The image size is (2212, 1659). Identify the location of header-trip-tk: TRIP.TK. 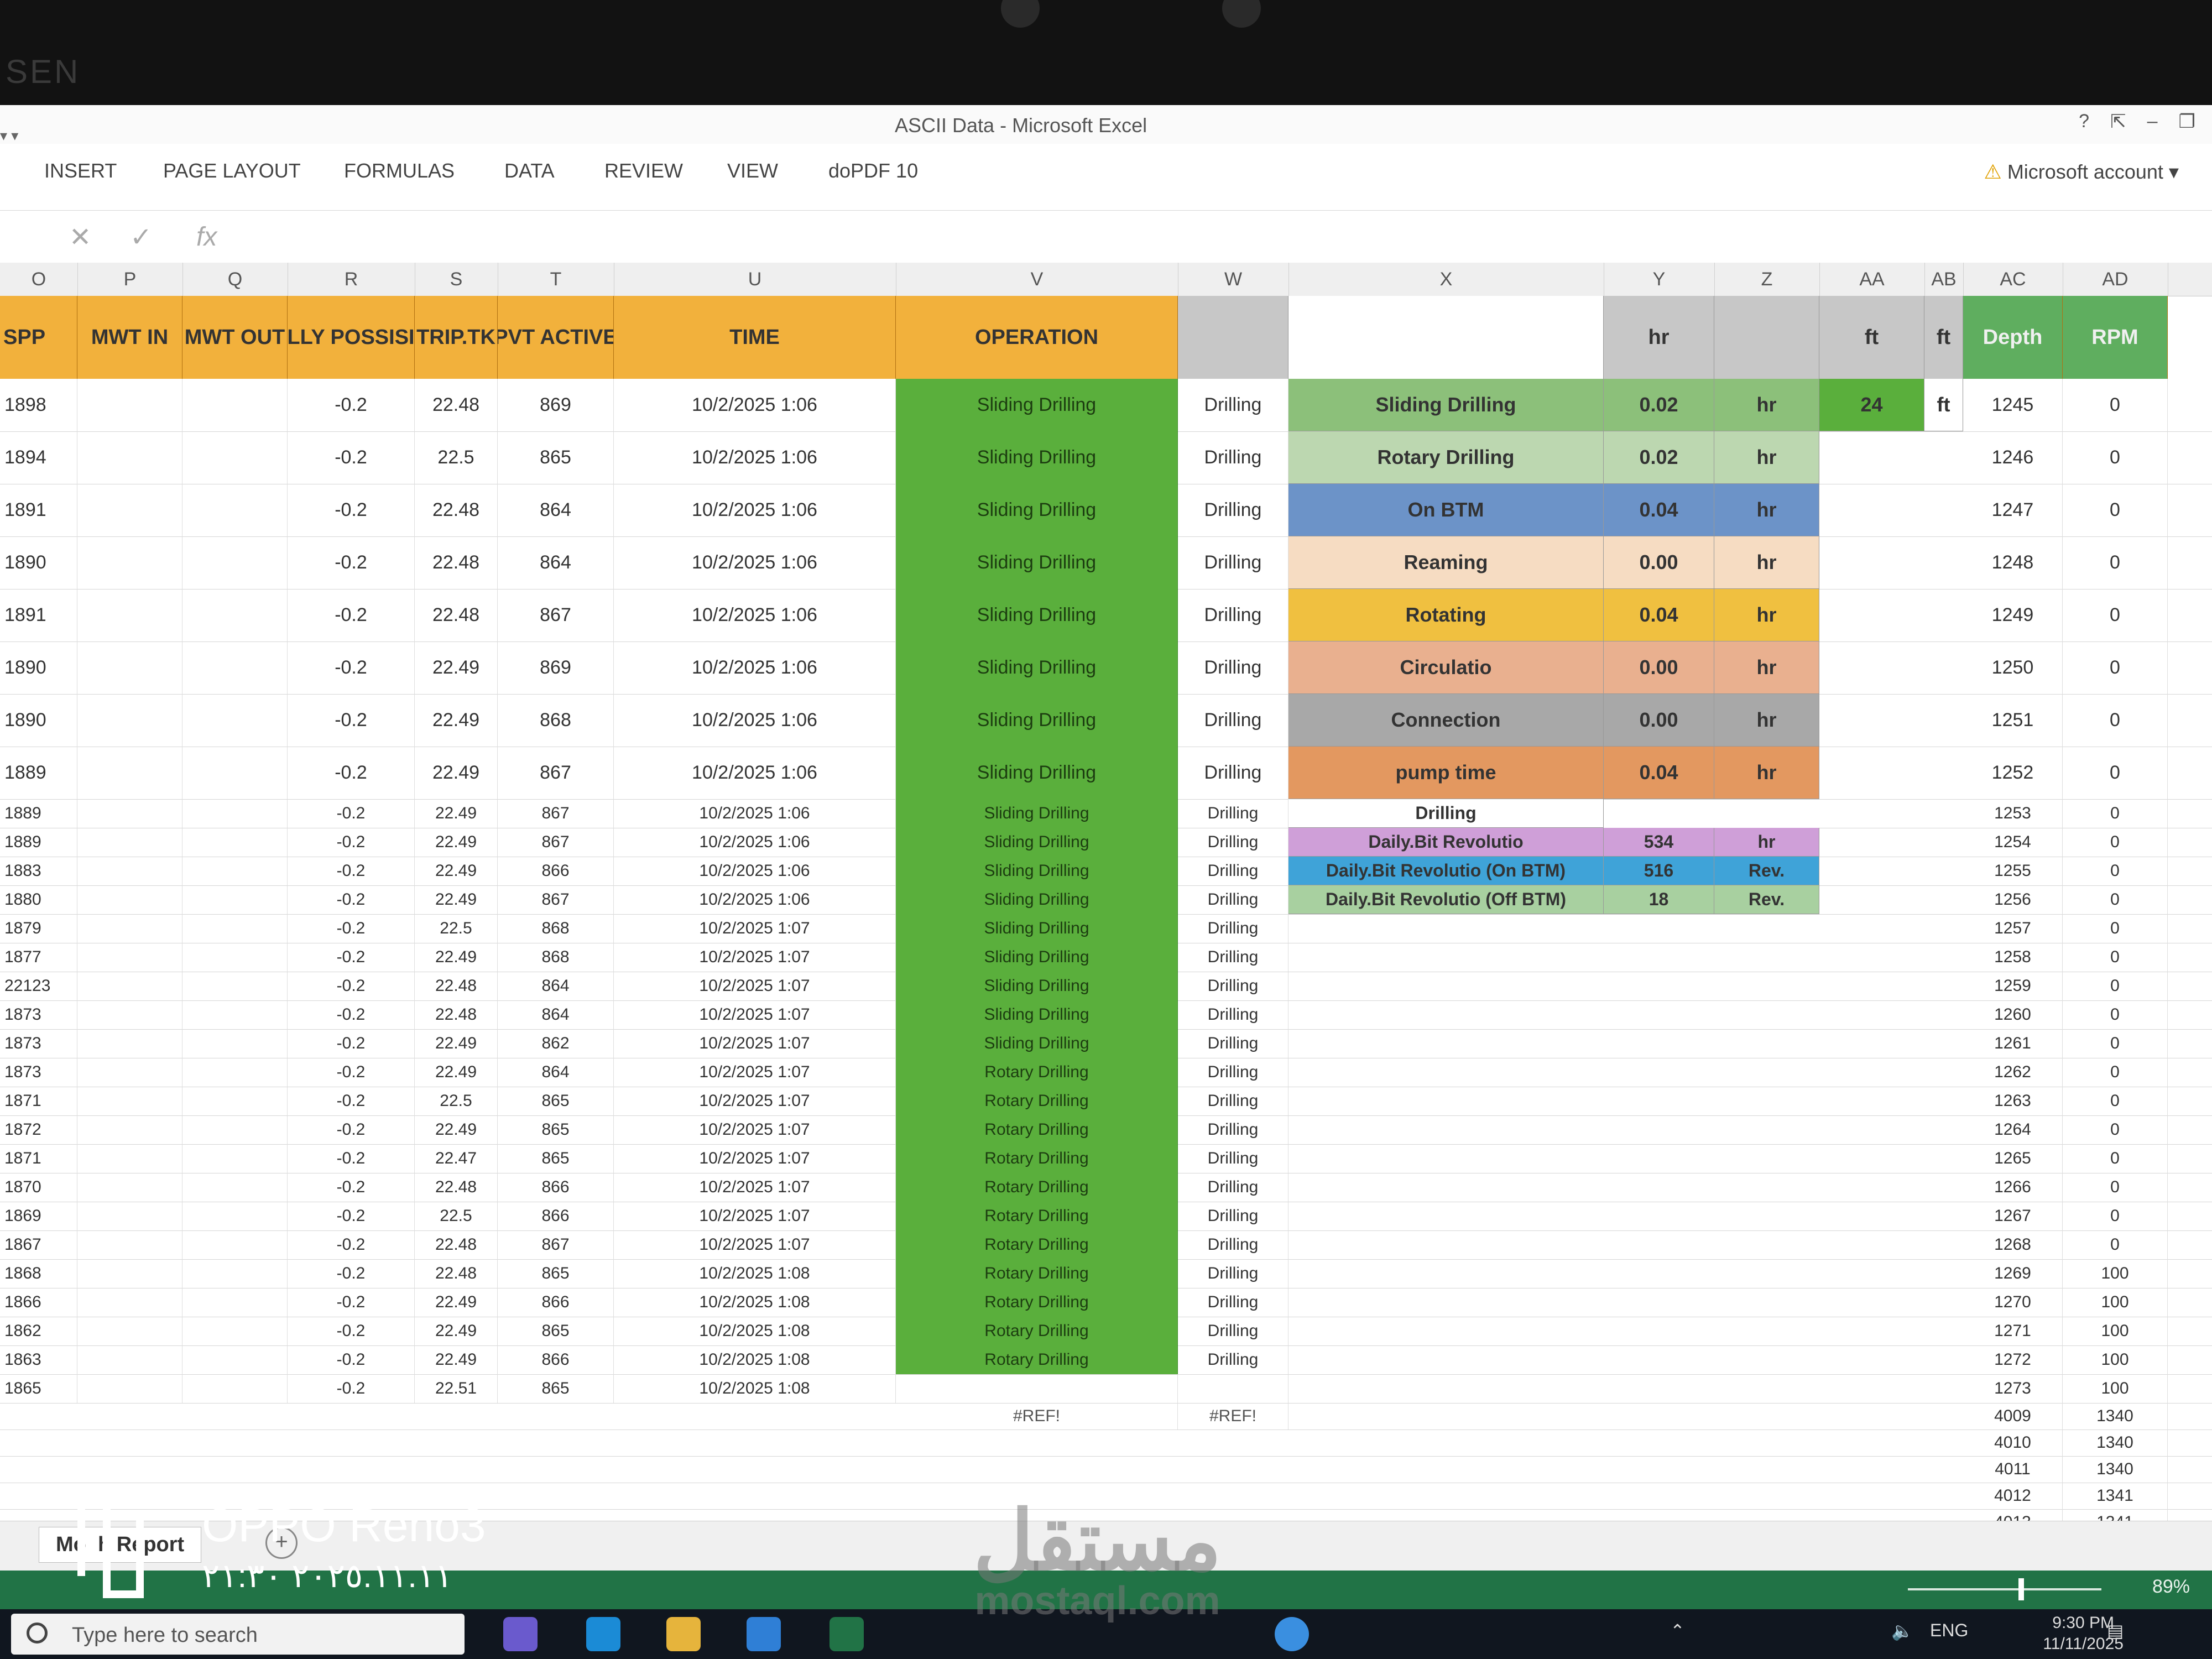
(457, 338).